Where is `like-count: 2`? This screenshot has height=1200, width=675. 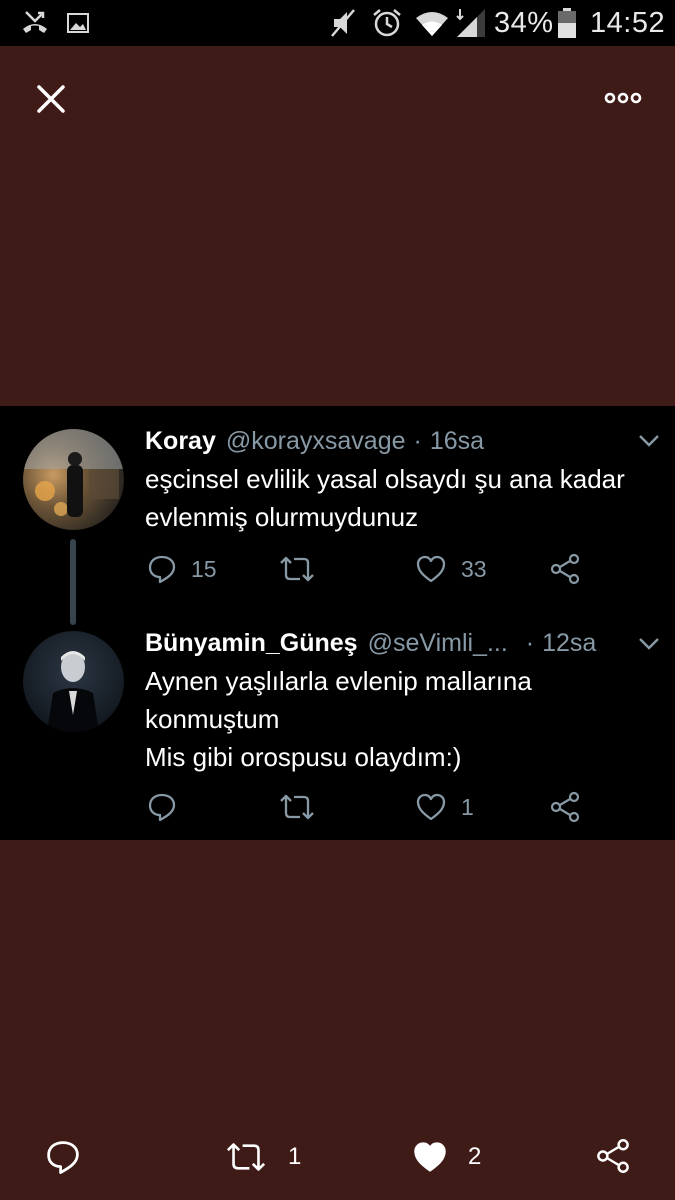 like-count: 2 is located at coordinates (475, 1156).